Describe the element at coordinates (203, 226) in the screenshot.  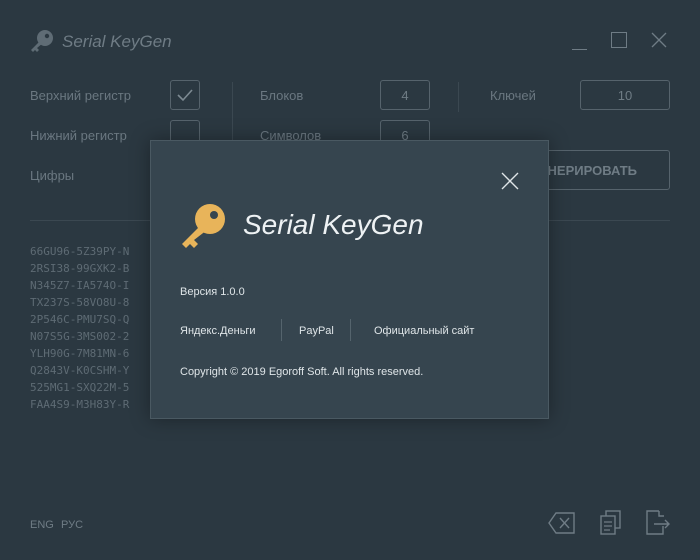
I see `key-icon` at that location.